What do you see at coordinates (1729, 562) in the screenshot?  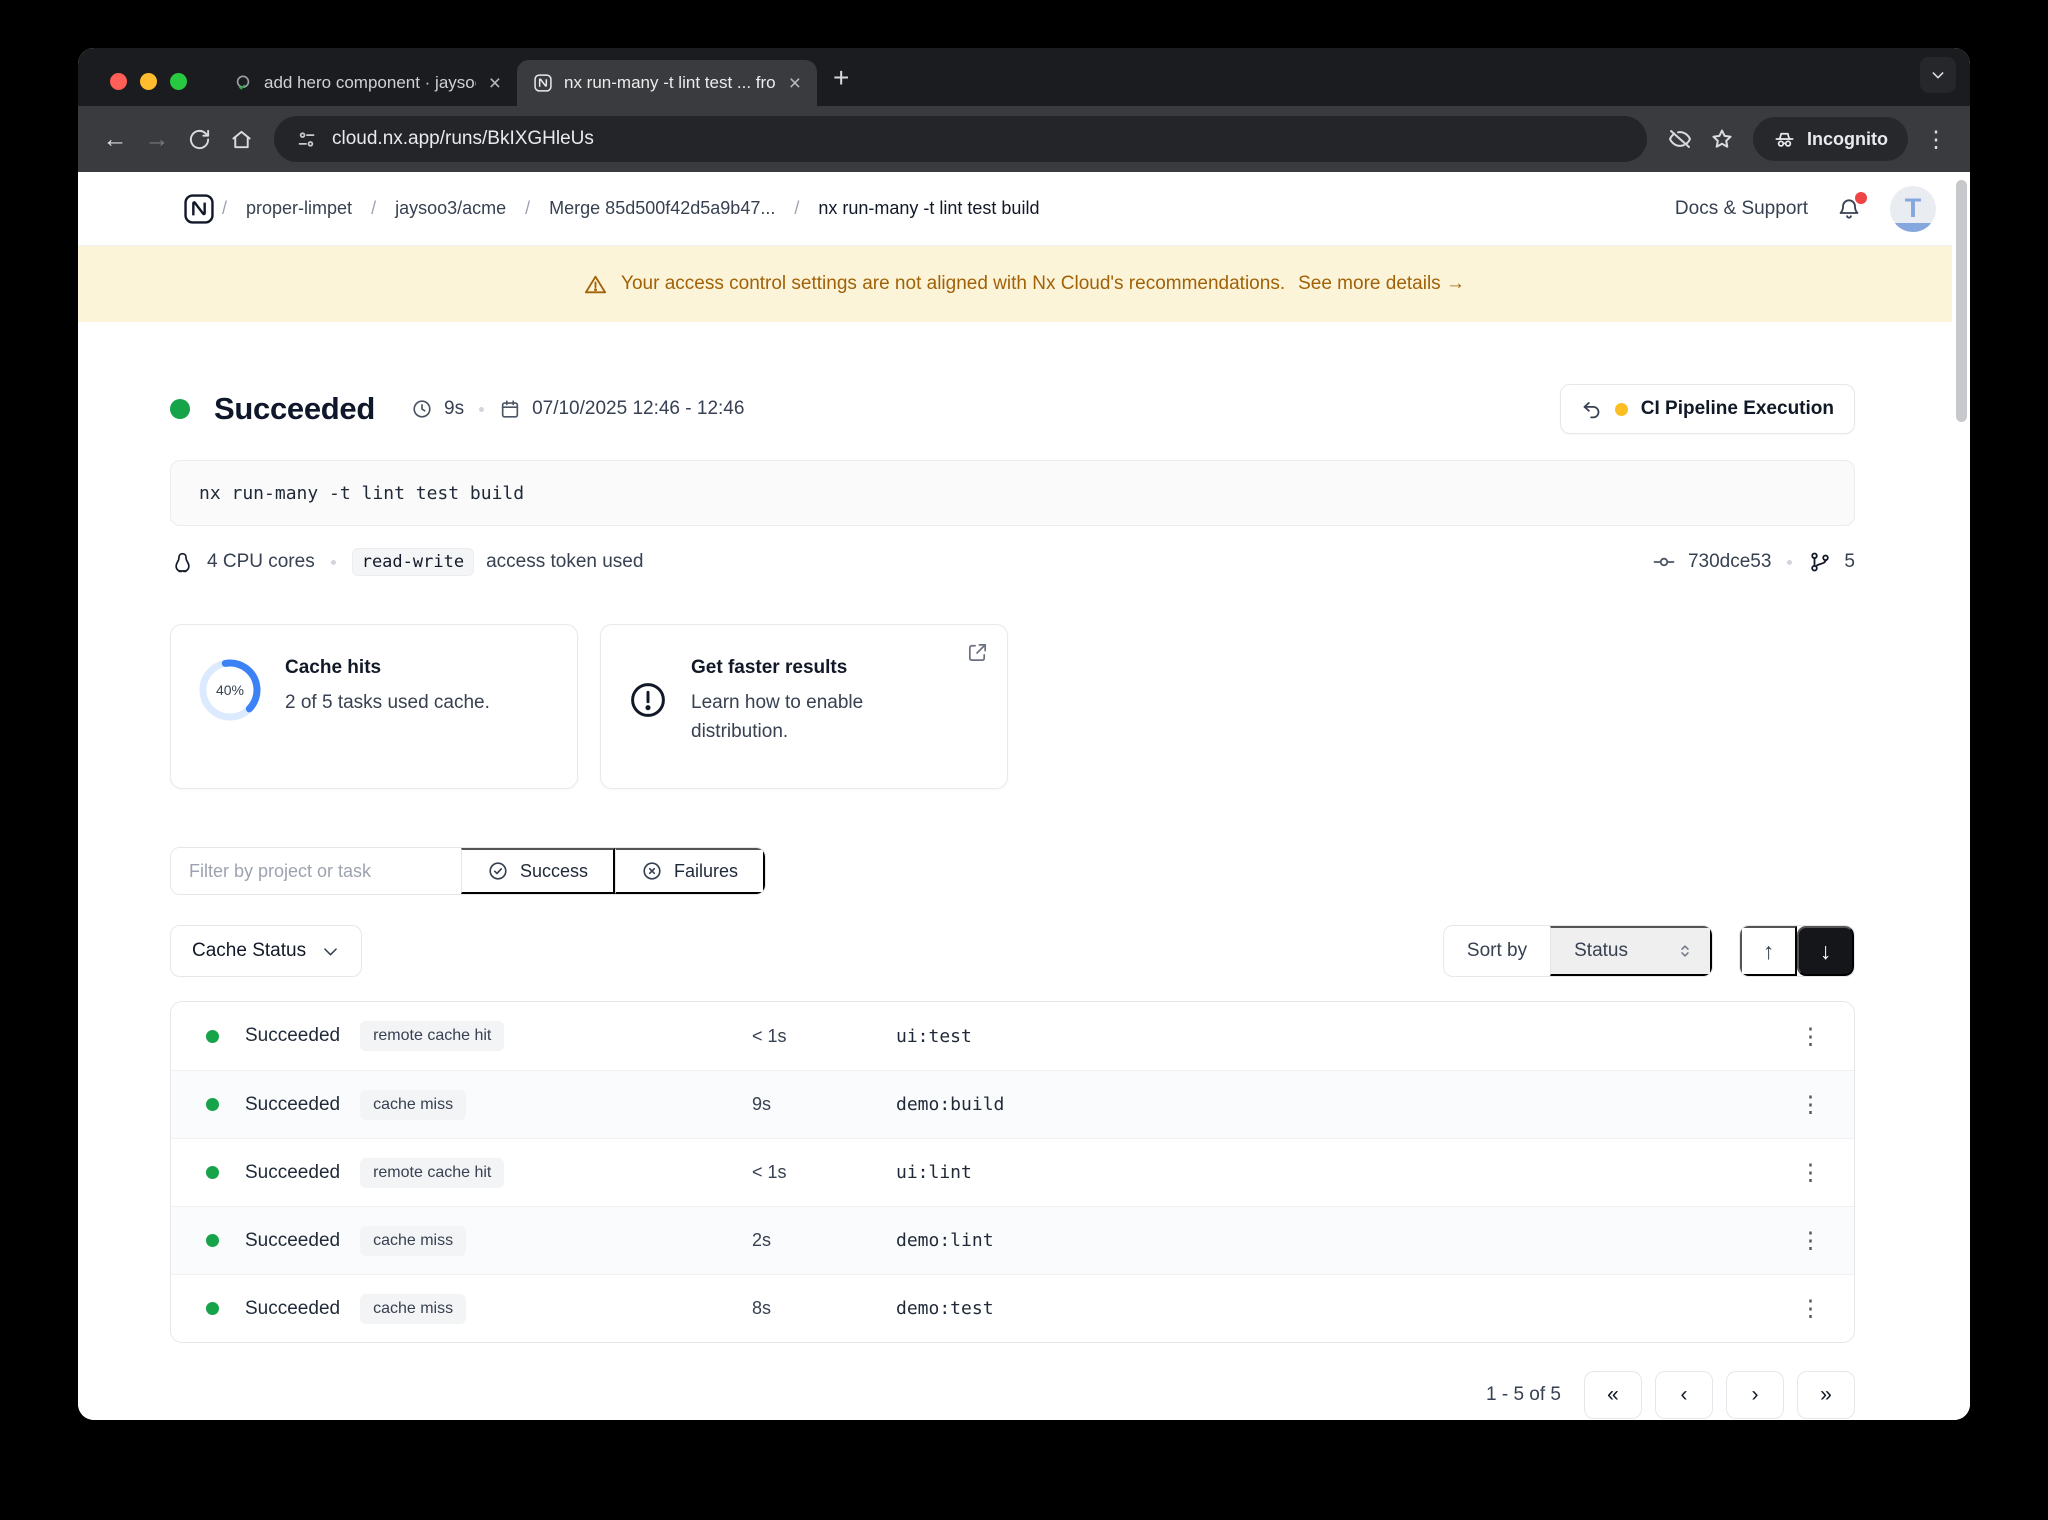 I see `commit-hash: 730dce53` at bounding box center [1729, 562].